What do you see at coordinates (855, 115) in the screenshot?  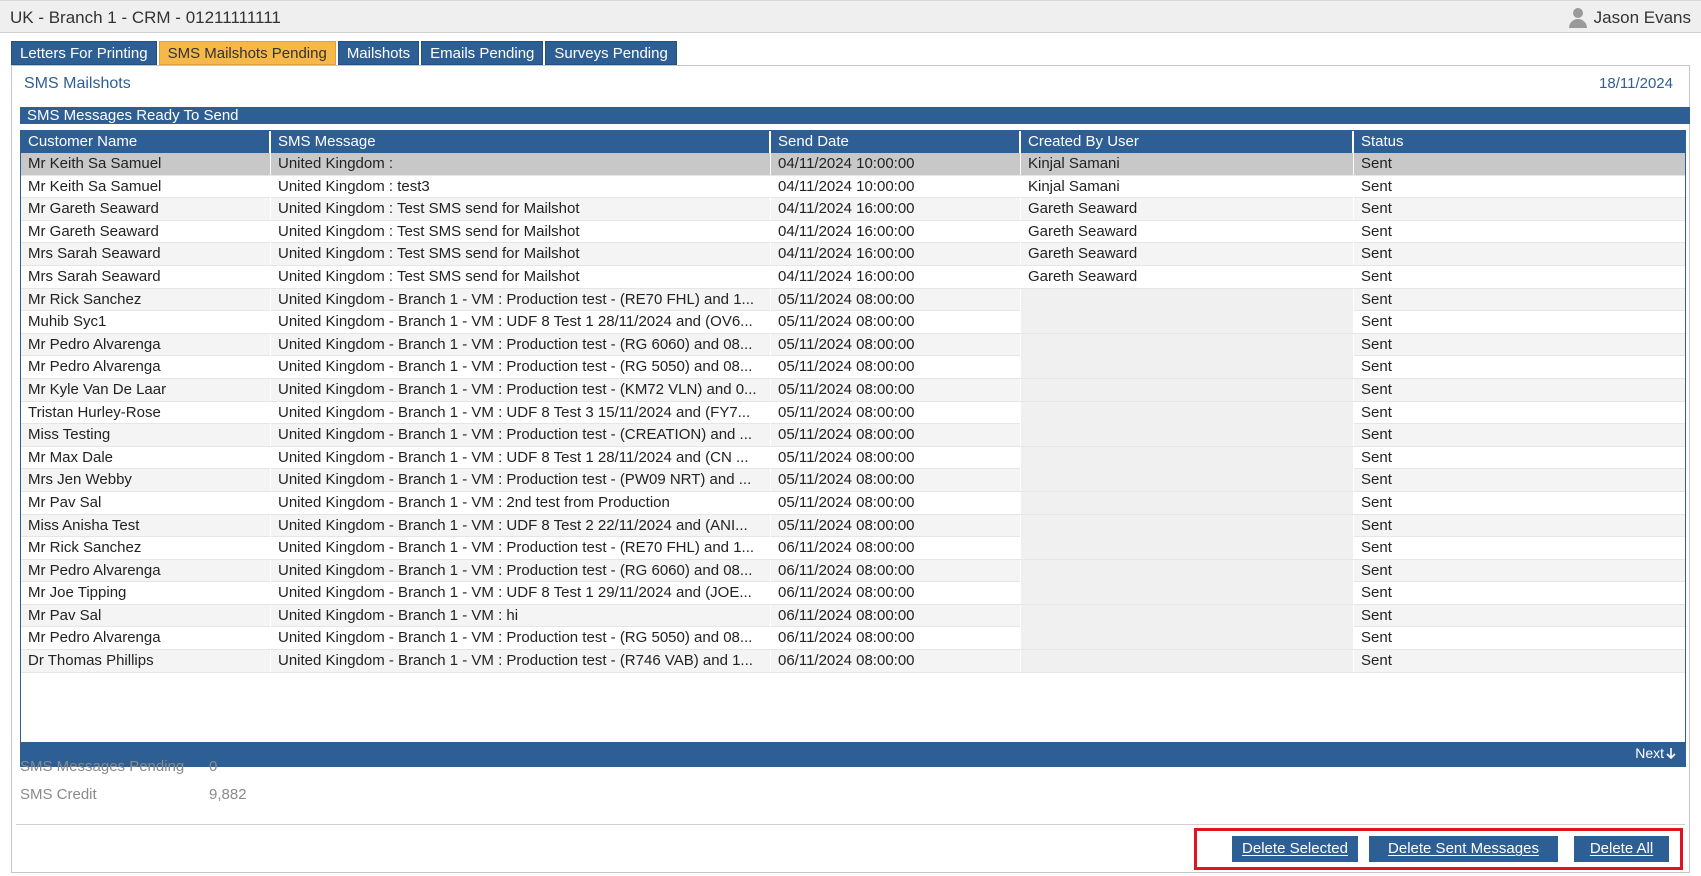 I see `grid-caption: SMS Messages Ready To Send` at bounding box center [855, 115].